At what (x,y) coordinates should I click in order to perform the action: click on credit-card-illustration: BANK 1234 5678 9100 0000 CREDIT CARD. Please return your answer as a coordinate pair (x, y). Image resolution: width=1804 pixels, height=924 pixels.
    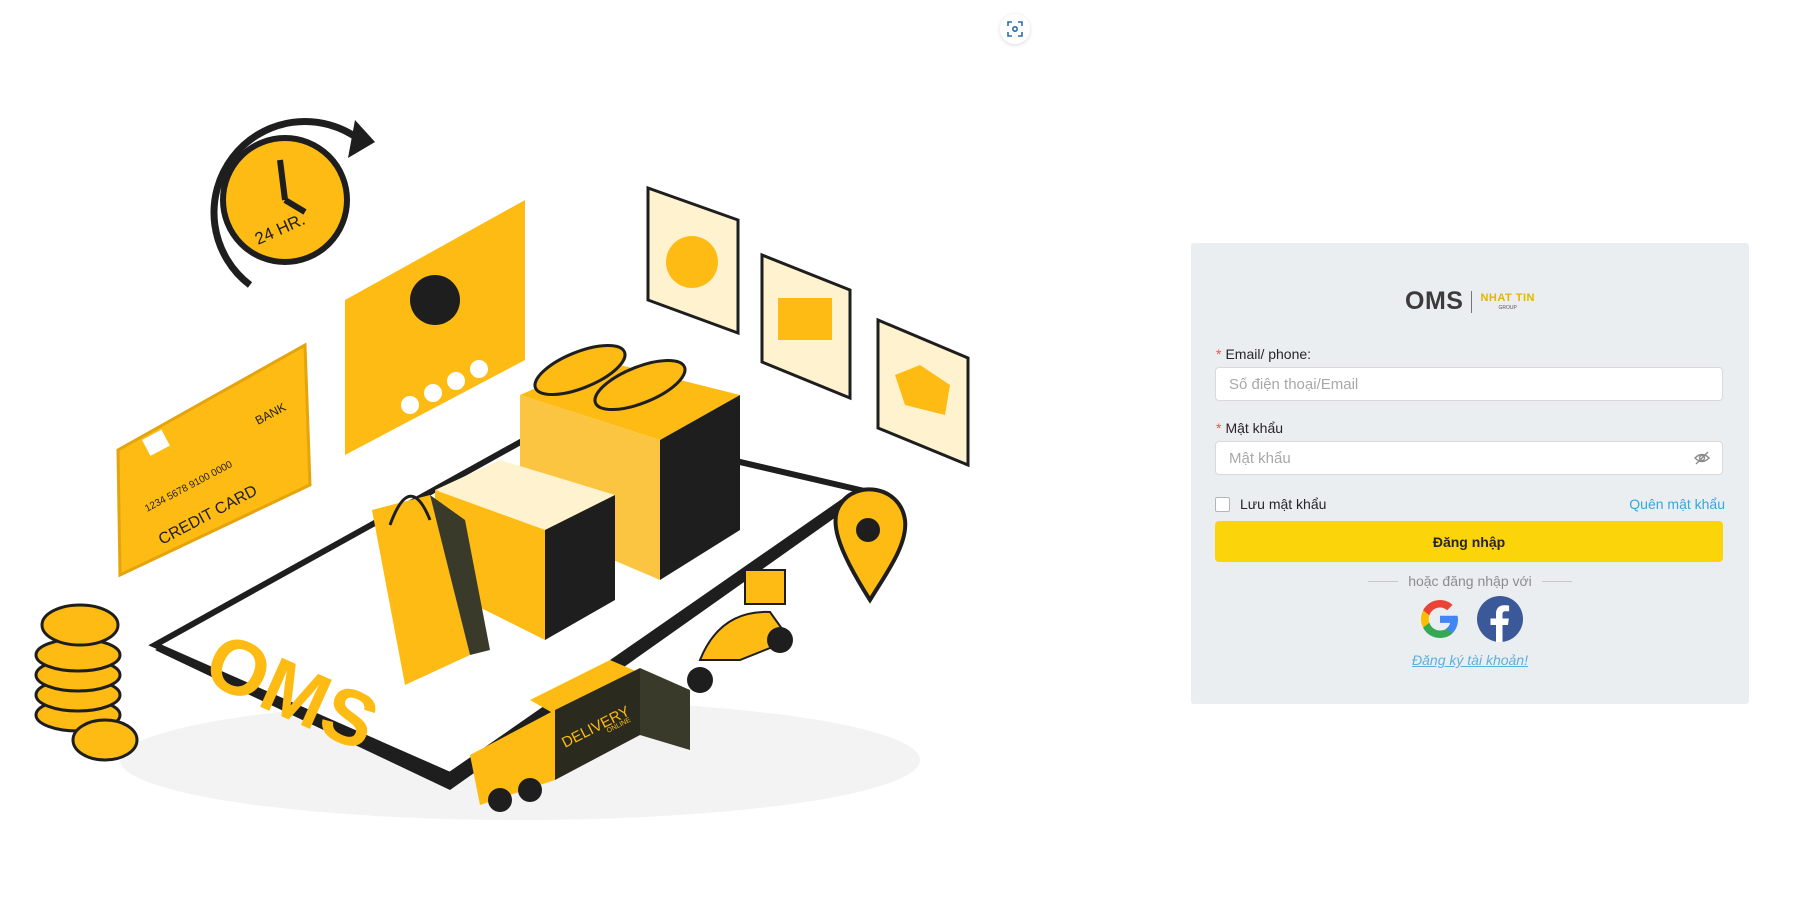
    Looking at the image, I should click on (214, 460).